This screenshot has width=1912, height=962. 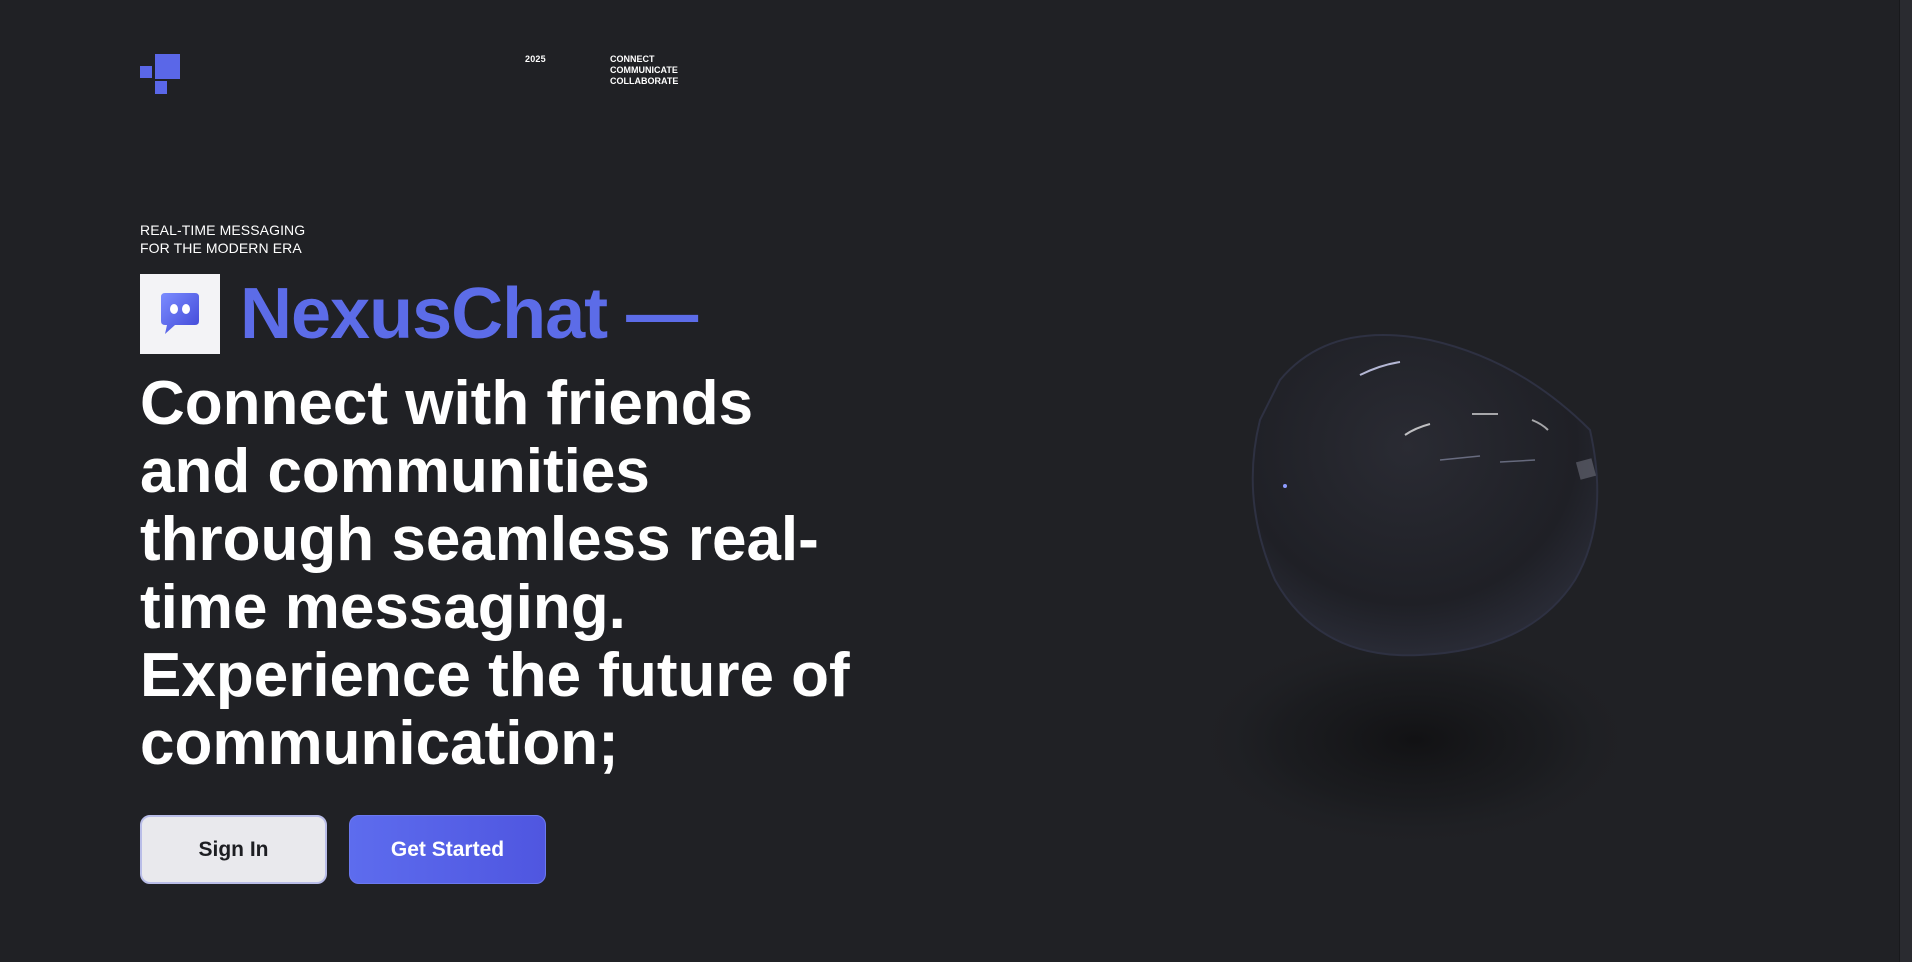 I want to click on eyebrow-line: FOR THE MODERN ERA, so click(x=221, y=248).